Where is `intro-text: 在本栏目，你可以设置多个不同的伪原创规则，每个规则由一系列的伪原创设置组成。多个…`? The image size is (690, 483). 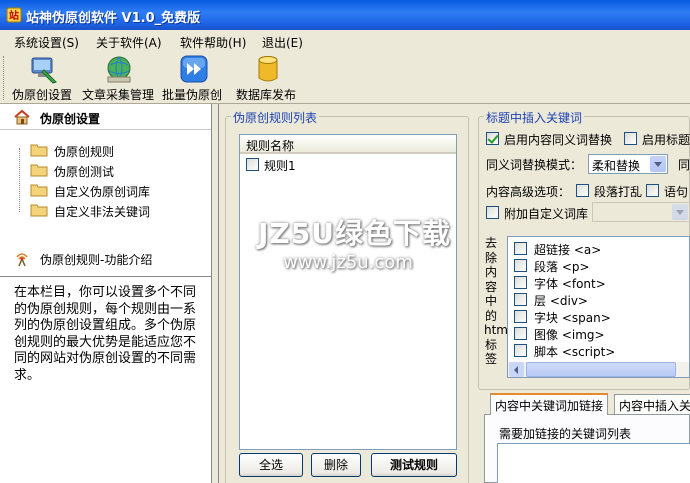
intro-text: 在本栏目，你可以设置多个不同的伪原创规则，每个规则由一系列的伪原创设置组成。多个… is located at coordinates (105, 379).